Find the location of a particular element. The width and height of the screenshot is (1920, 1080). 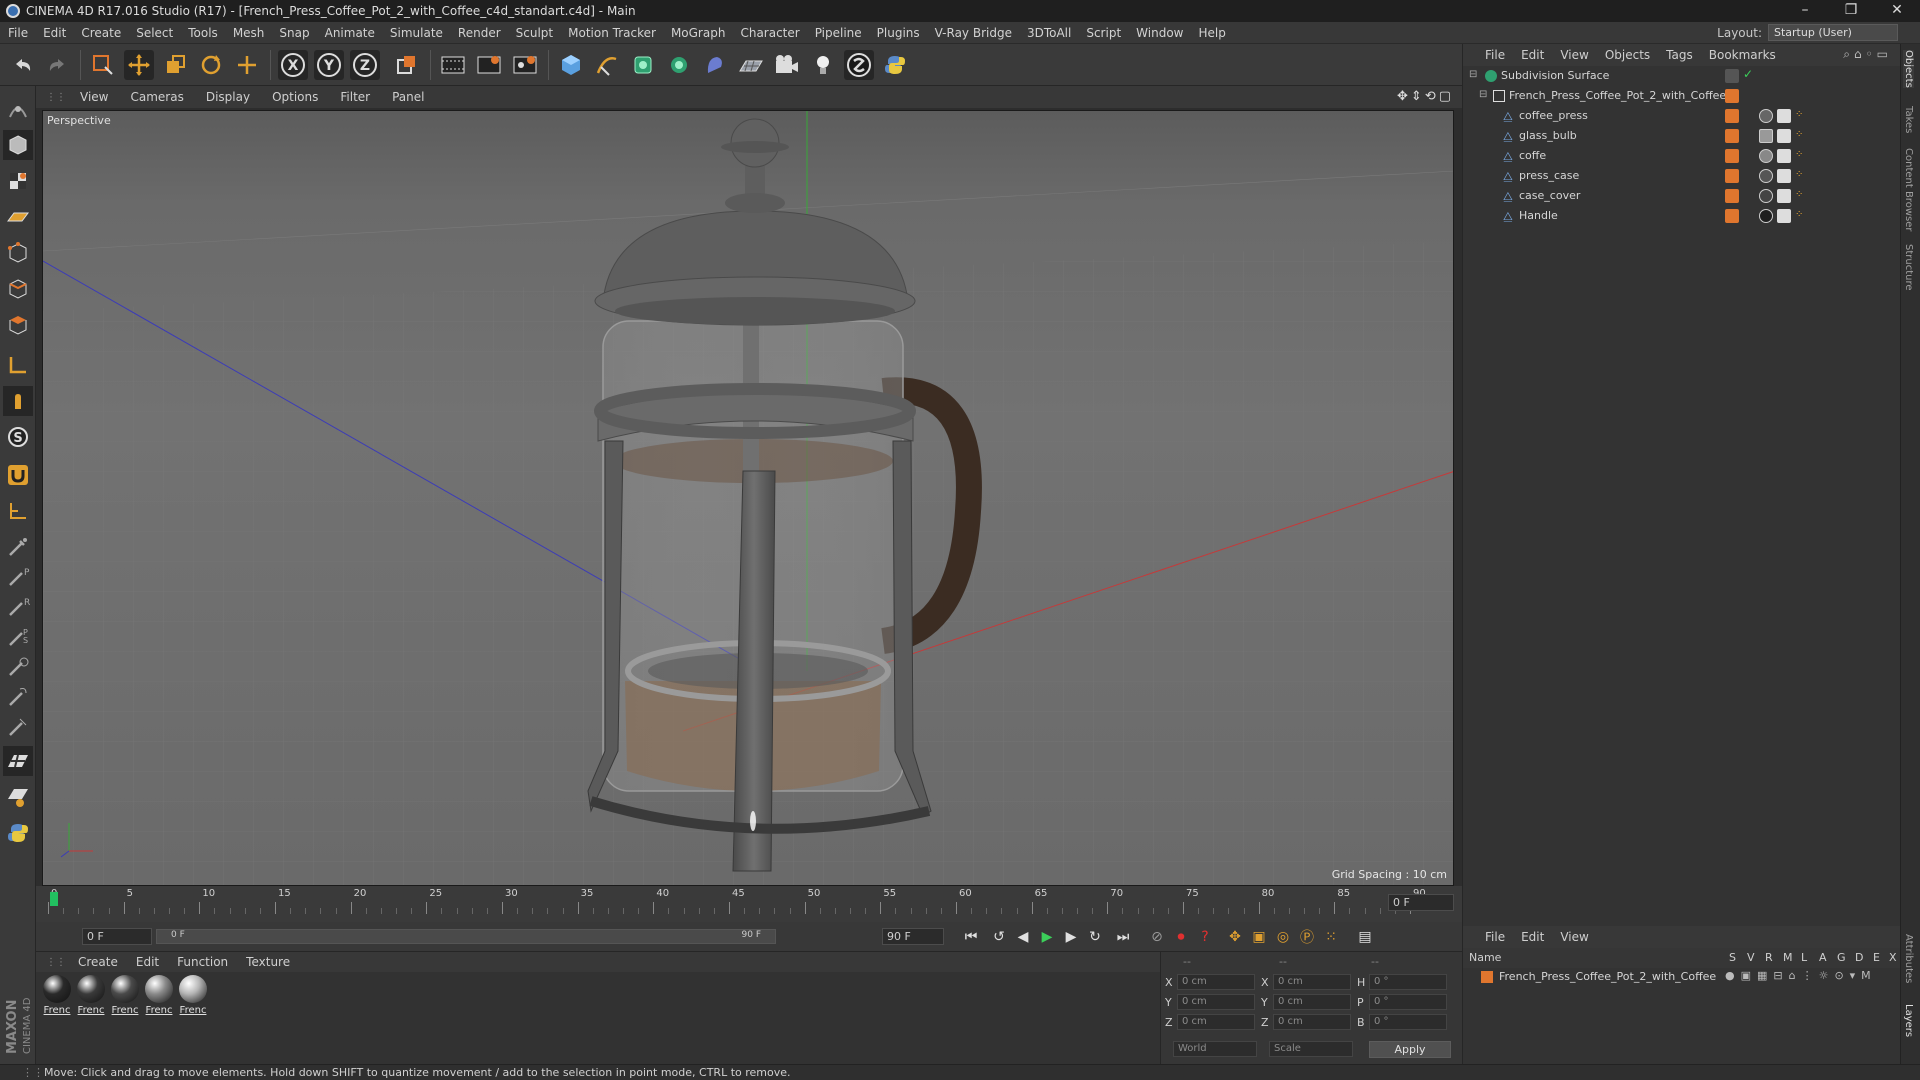

objects-search-home-icons: ⌕⌂◦▭ is located at coordinates (1867, 54).